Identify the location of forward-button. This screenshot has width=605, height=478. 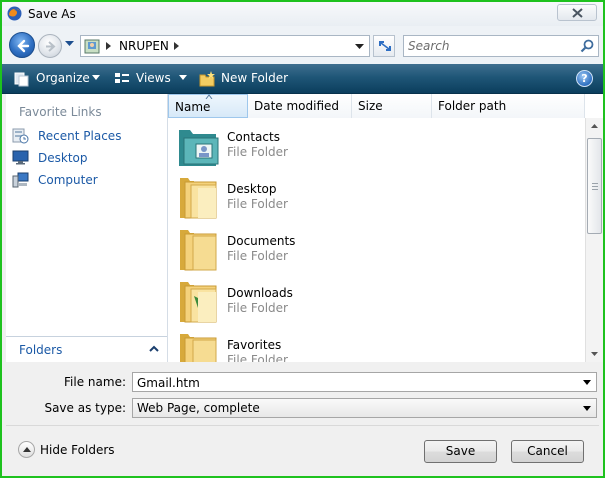
(50, 46).